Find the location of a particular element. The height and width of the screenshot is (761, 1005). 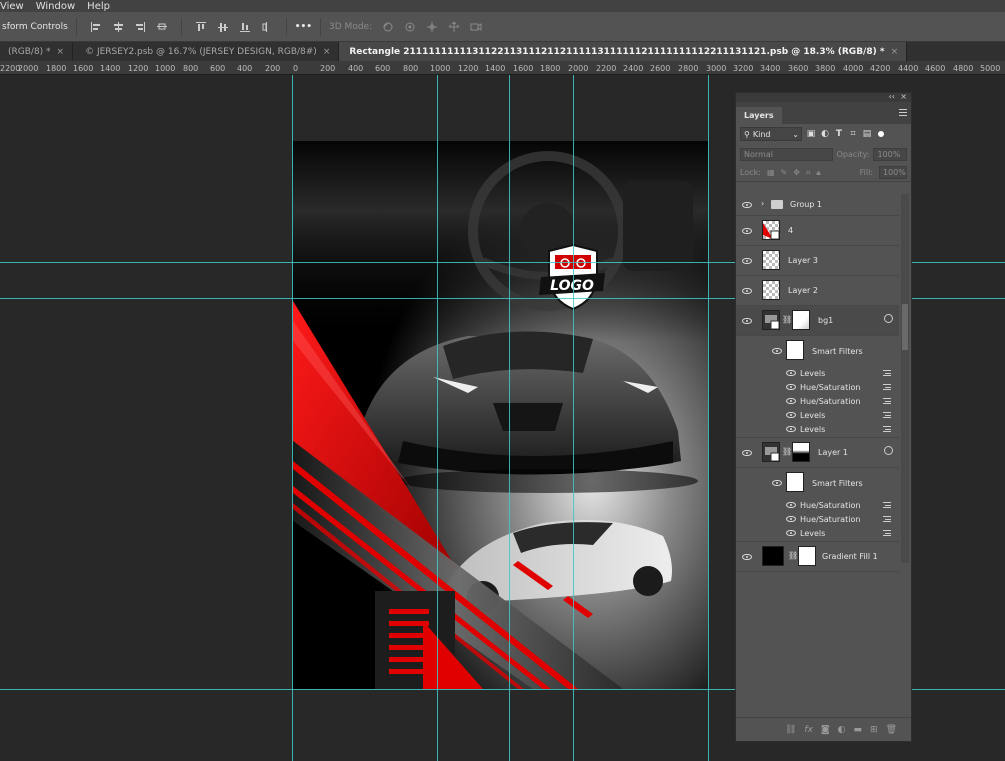

3d-roll-icon is located at coordinates (410, 27).